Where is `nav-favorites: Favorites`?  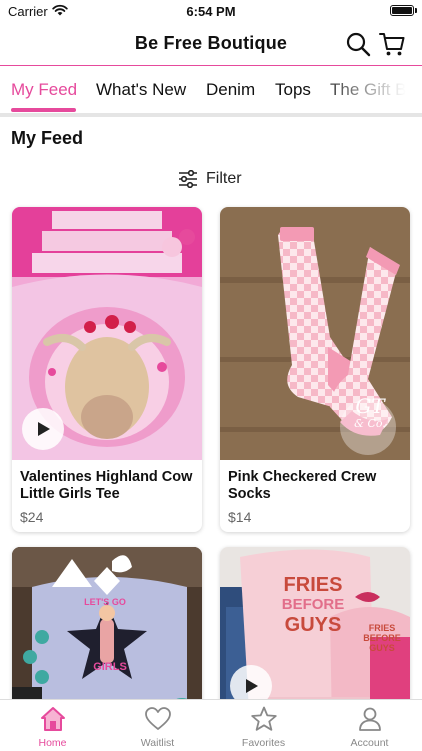 nav-favorites: Favorites is located at coordinates (263, 725).